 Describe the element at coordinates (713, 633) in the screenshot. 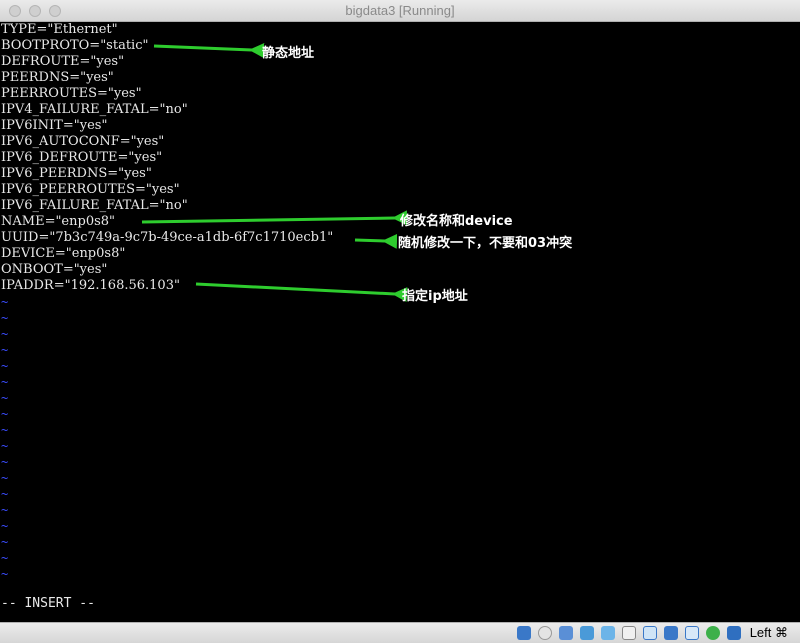

I see `mouse-integration-icon` at that location.